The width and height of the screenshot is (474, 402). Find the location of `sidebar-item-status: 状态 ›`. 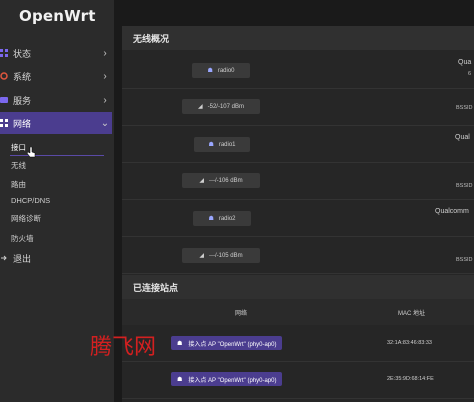

sidebar-item-status: 状态 › is located at coordinates (56, 53).